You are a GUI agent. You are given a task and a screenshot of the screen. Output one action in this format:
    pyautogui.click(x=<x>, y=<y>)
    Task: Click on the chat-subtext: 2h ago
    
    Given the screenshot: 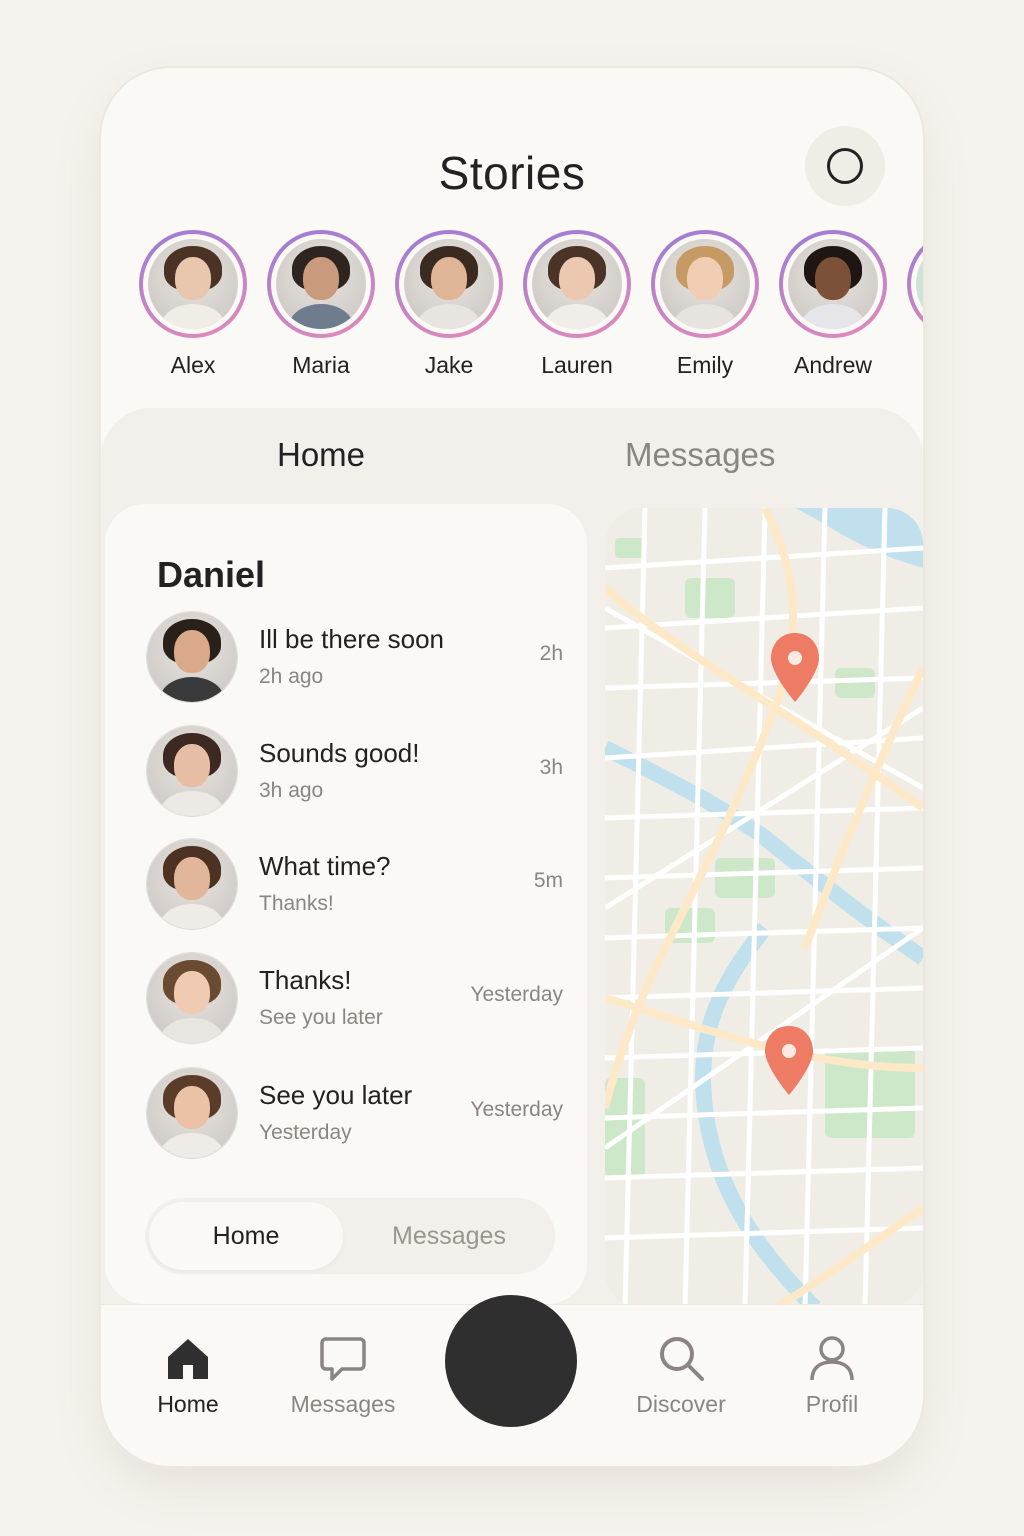 What is the action you would take?
    pyautogui.click(x=291, y=676)
    